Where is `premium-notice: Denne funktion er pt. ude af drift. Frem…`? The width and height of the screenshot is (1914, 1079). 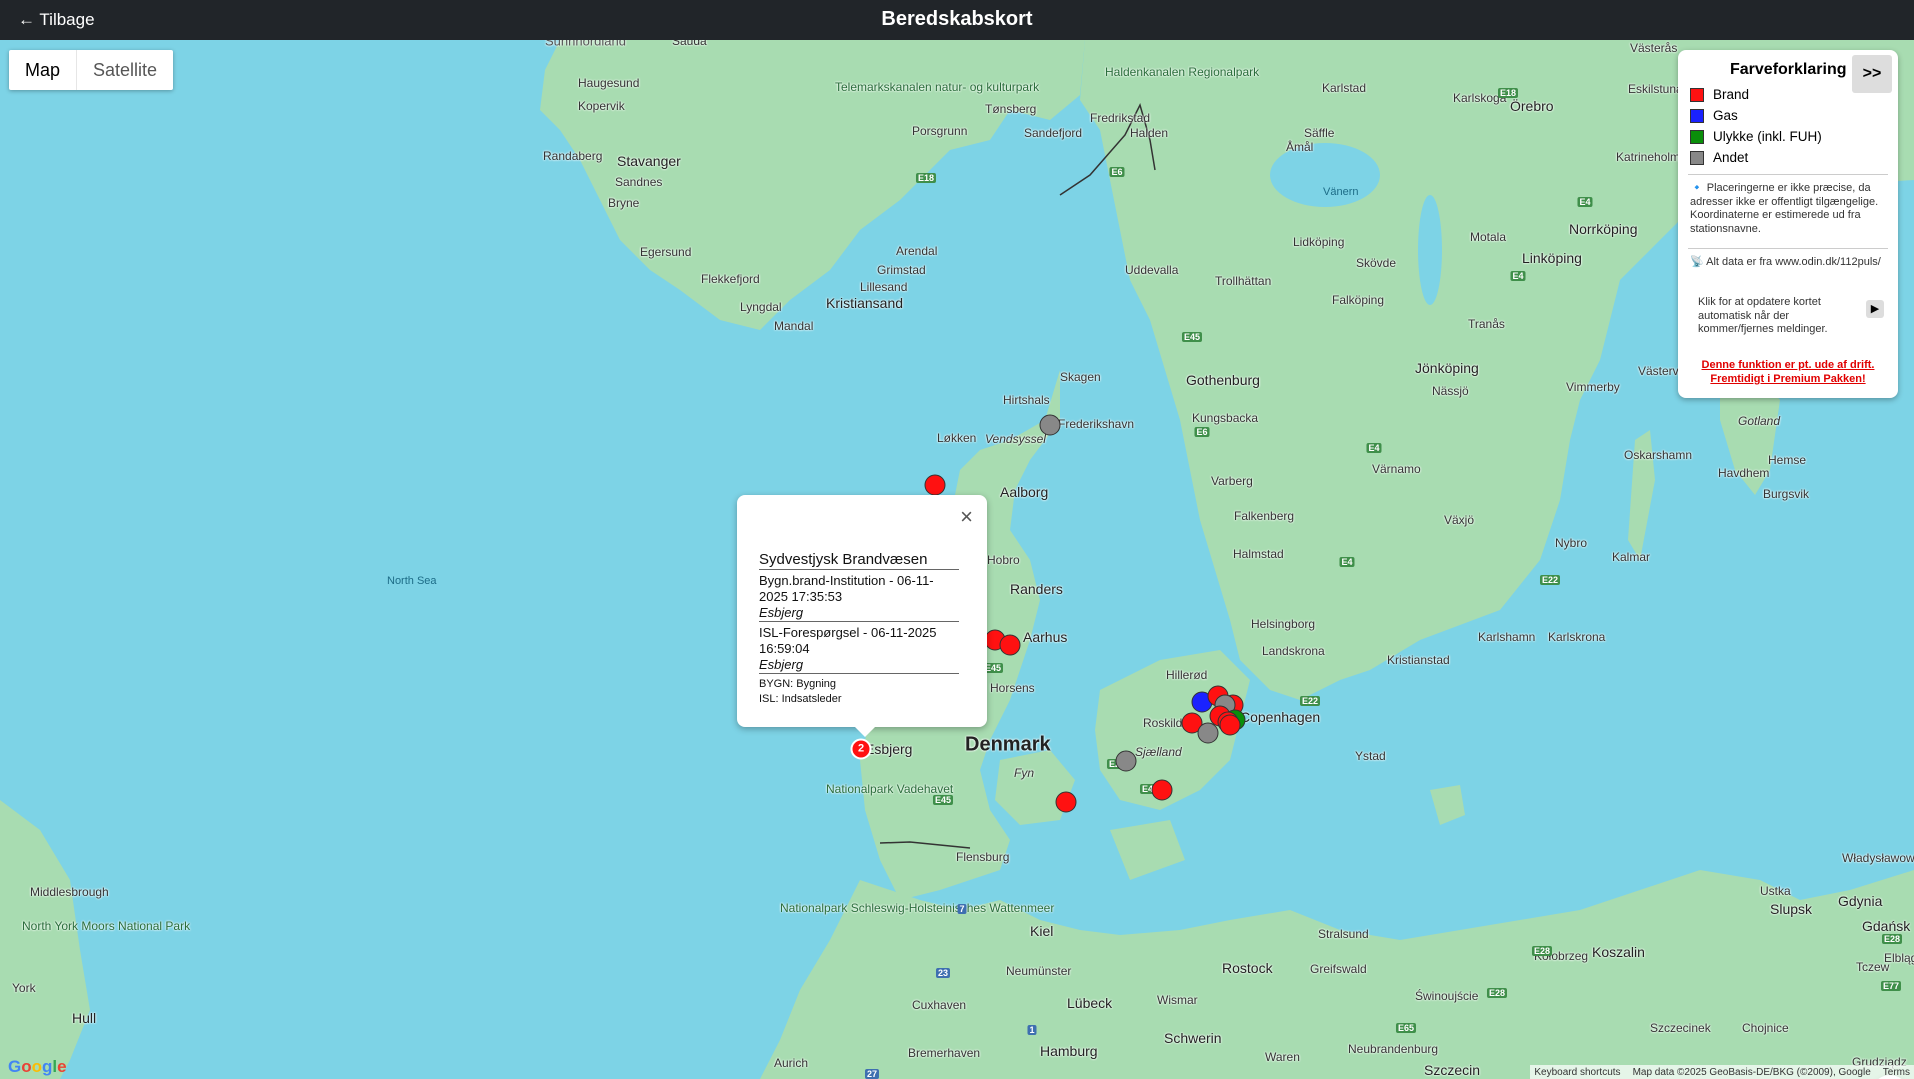 premium-notice: Denne funktion er pt. ude af drift. Frem… is located at coordinates (1788, 372).